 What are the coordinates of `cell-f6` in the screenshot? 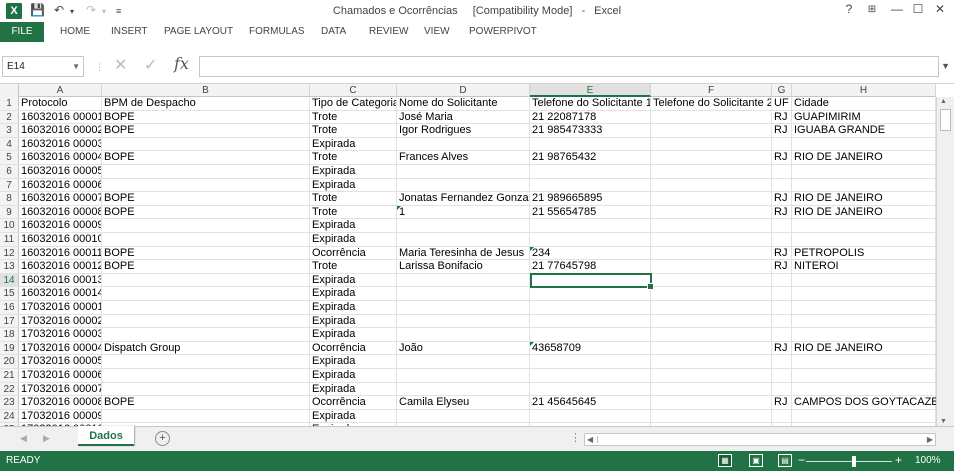 It's located at (711, 171).